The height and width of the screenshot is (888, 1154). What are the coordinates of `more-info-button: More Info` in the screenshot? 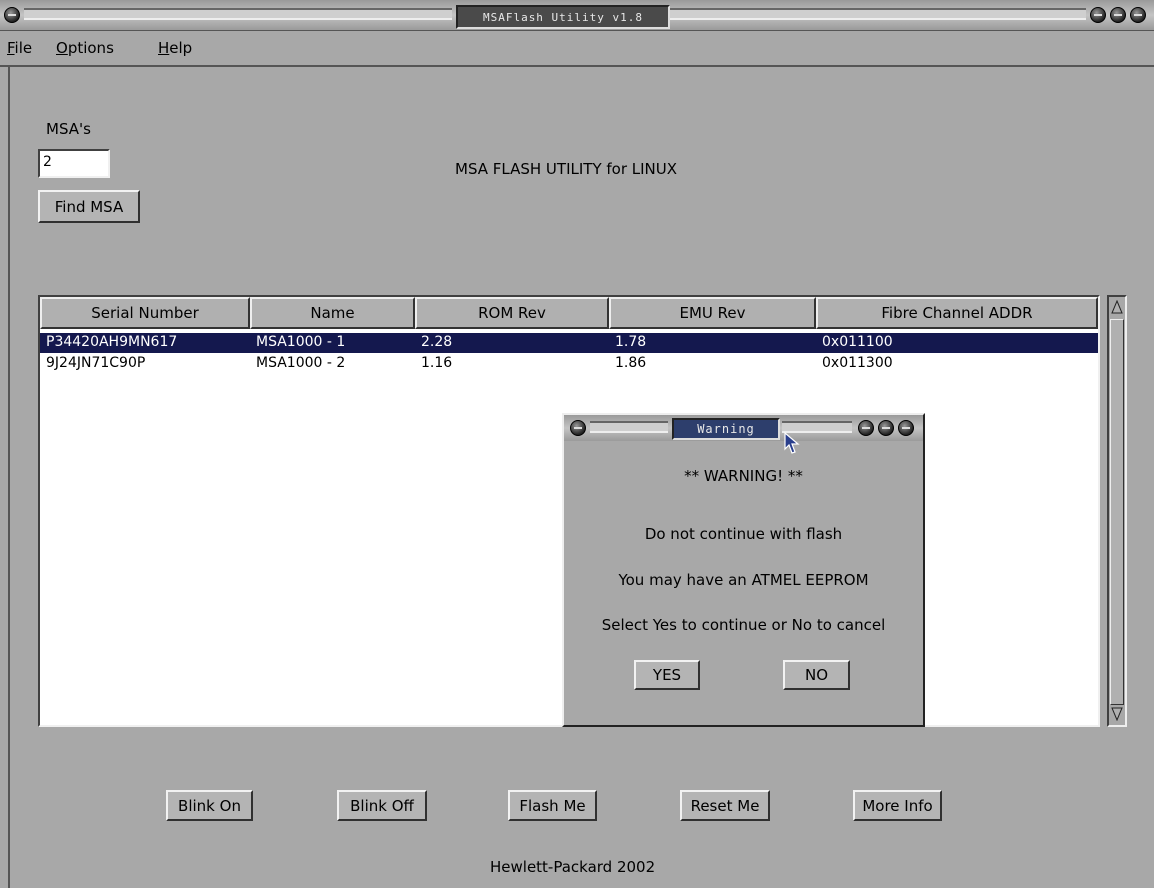 It's located at (897, 805).